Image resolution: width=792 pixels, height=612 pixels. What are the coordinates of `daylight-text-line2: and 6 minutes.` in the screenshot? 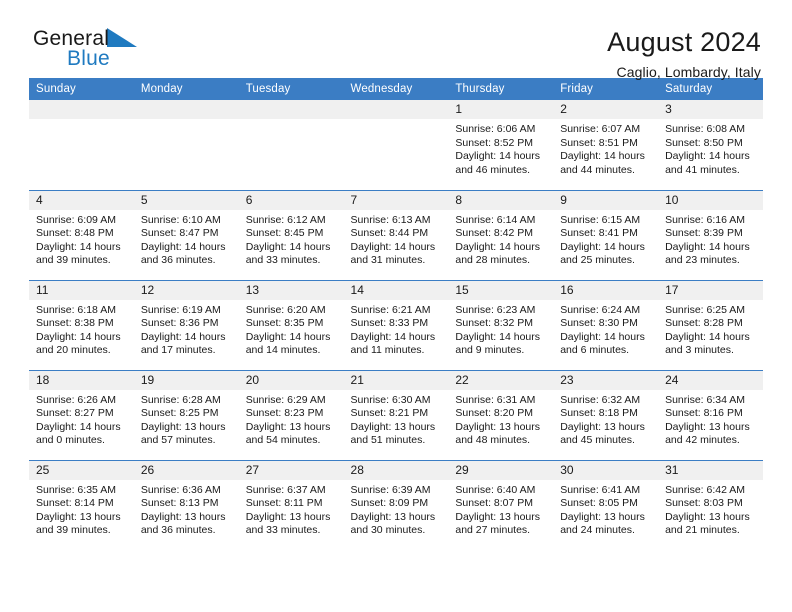 It's located at (595, 350).